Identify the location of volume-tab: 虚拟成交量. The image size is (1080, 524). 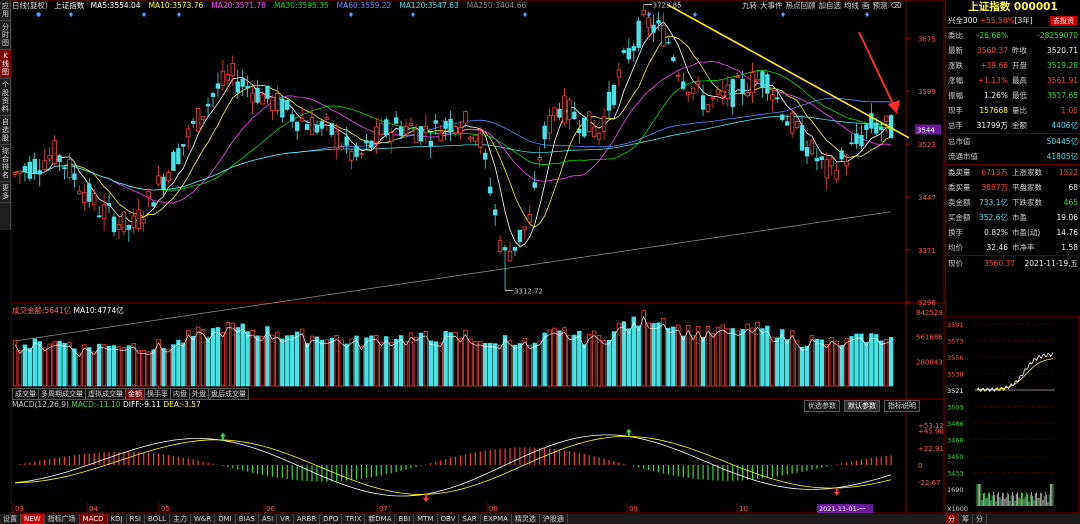
(105, 394).